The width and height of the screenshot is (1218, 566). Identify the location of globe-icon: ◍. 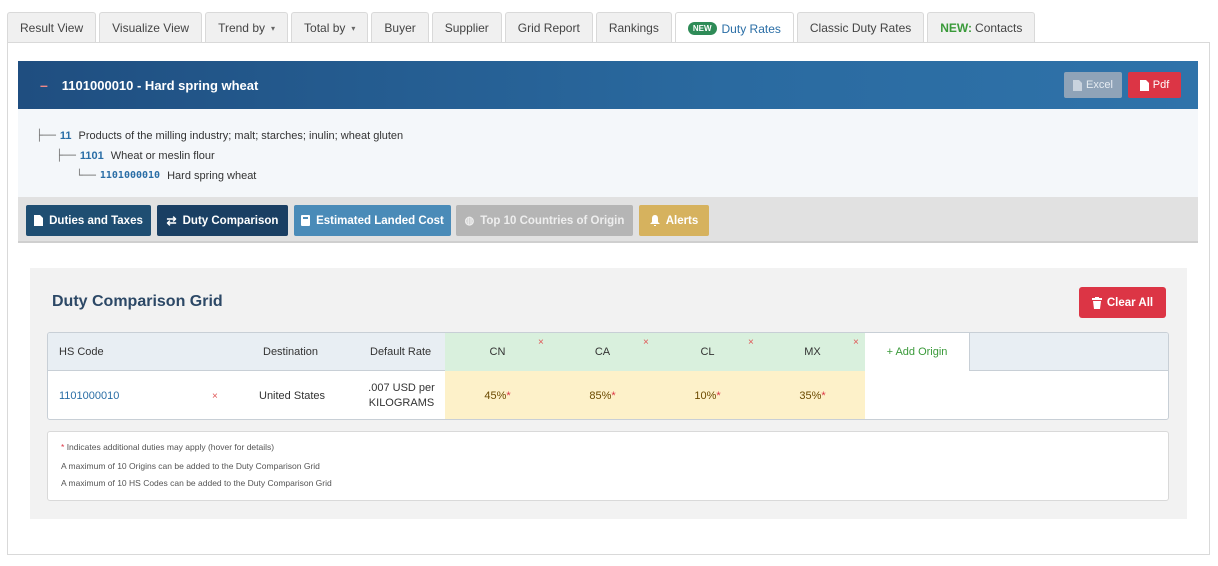
(469, 221).